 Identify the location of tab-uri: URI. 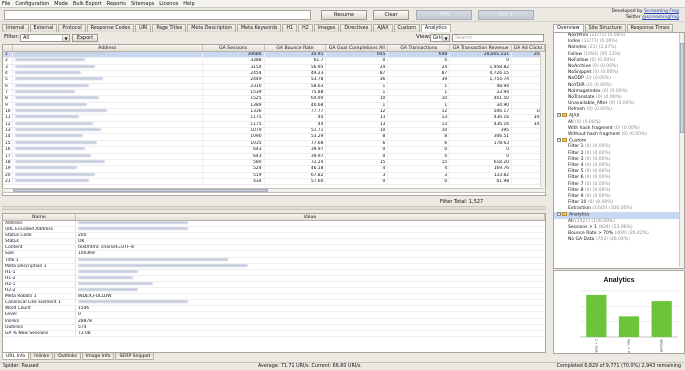
(143, 28).